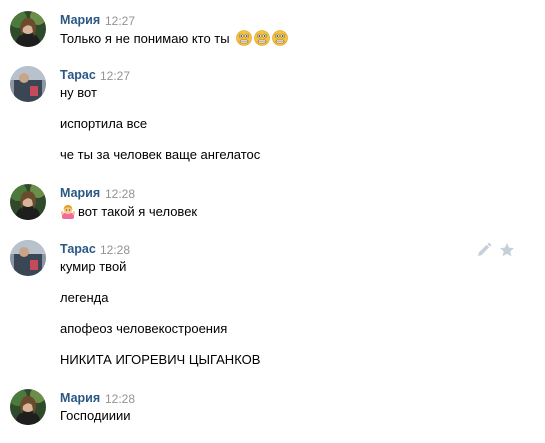 The height and width of the screenshot is (443, 545). I want to click on message-text: ну вот, so click(78, 92).